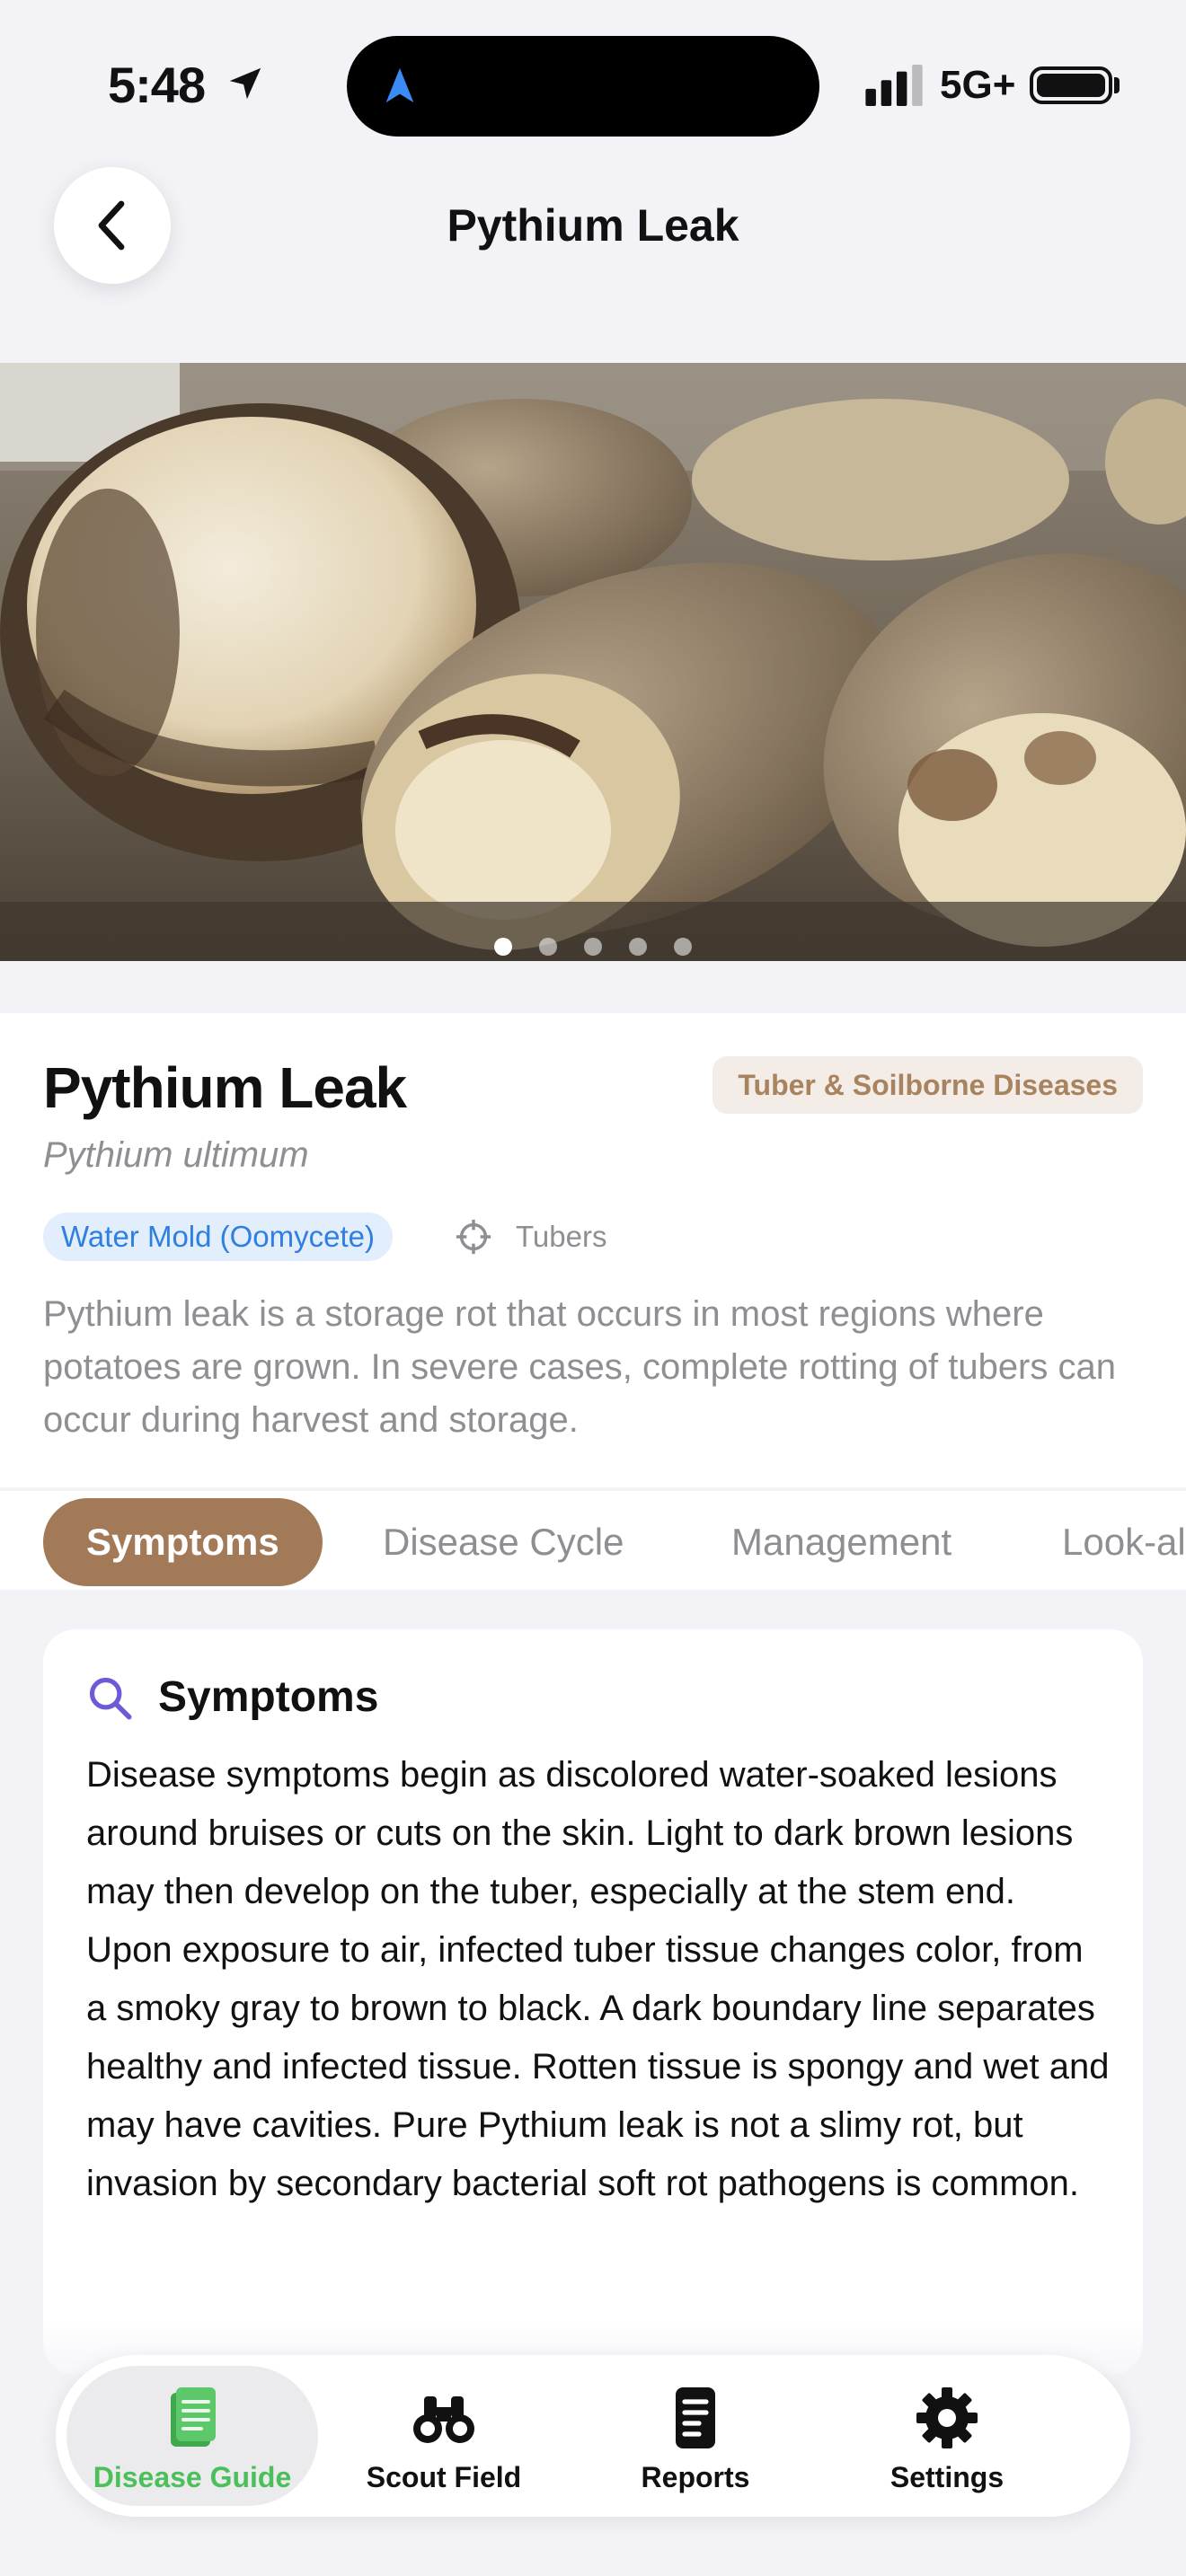 This screenshot has width=1186, height=2576. I want to click on tab-look-alikes: Look-al, so click(1124, 1542).